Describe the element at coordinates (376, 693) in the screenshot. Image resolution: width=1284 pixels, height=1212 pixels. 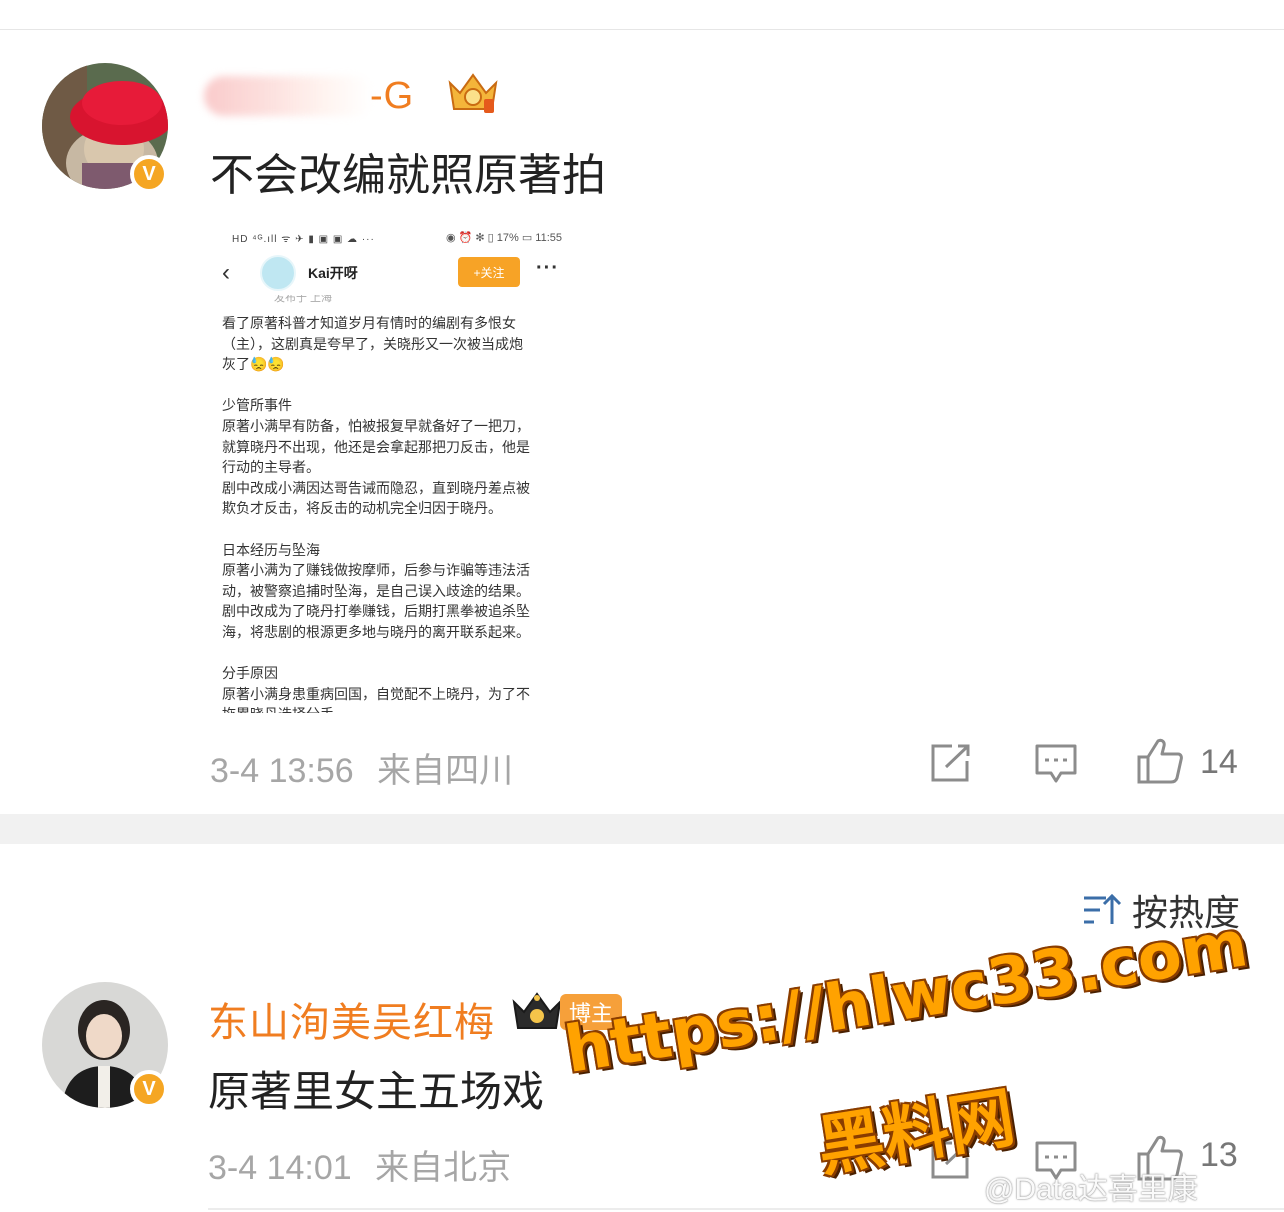
I see `screenshot-line: 原著小满身患重病回国，自觉配不上晓丹，为了不` at that location.